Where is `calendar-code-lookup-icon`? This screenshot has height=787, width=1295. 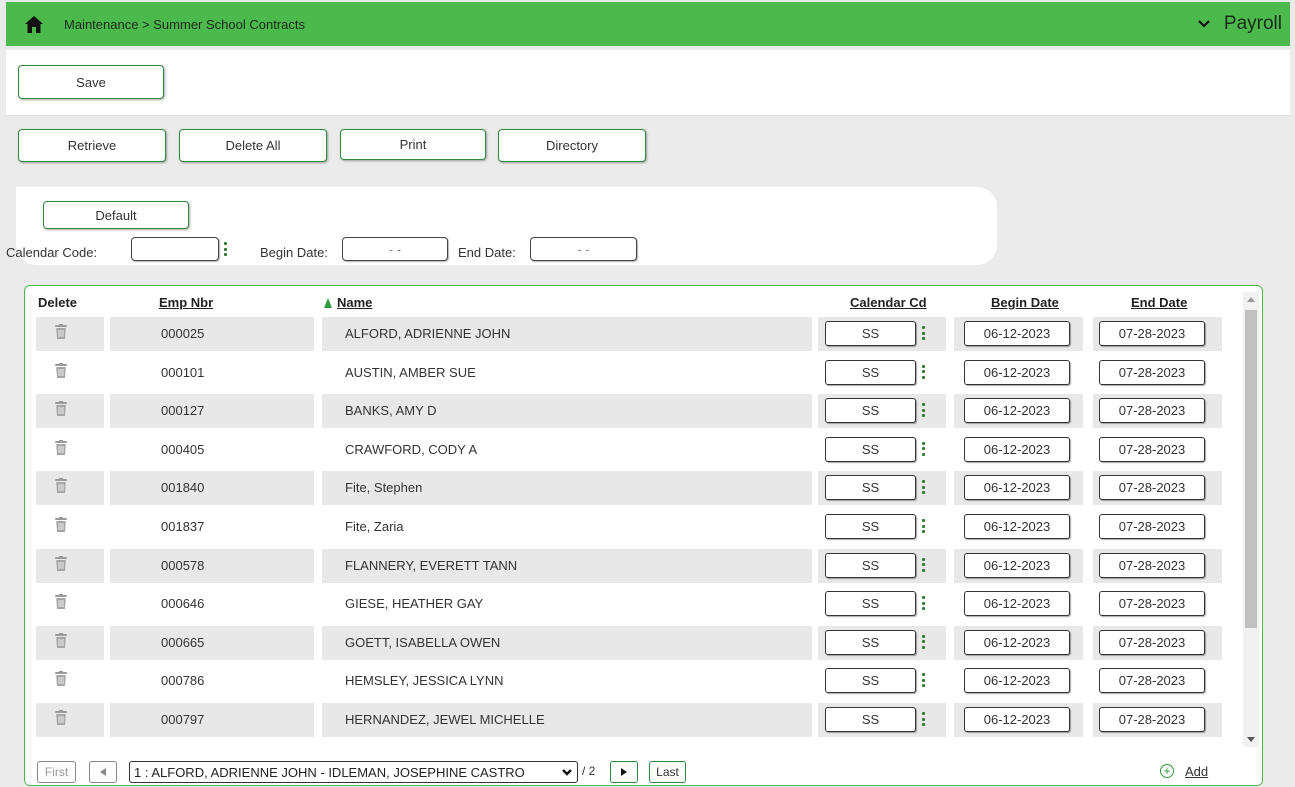
calendar-code-lookup-icon is located at coordinates (226, 249).